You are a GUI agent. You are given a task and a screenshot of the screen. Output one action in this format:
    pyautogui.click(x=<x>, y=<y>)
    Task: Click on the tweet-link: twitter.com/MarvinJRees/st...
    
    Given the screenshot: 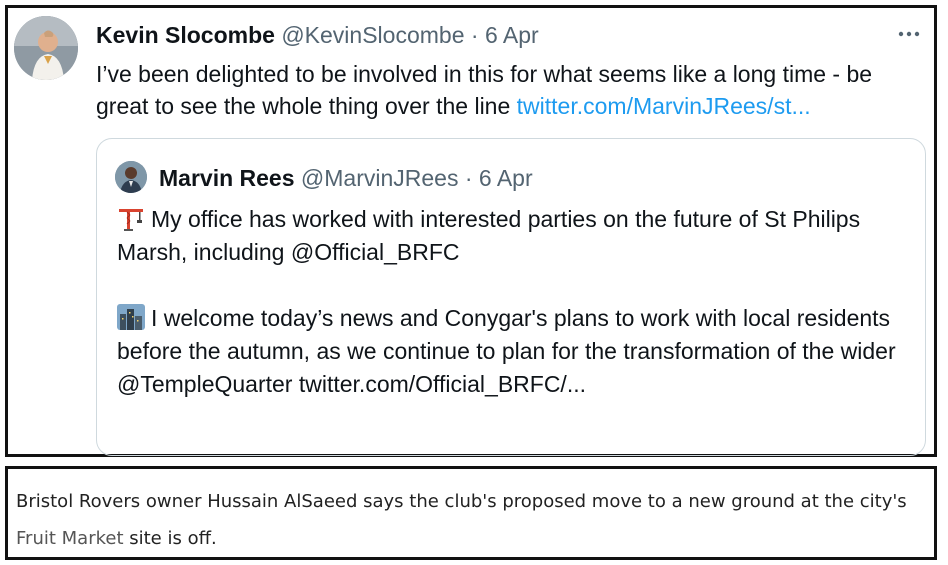 What is the action you would take?
    pyautogui.click(x=664, y=106)
    